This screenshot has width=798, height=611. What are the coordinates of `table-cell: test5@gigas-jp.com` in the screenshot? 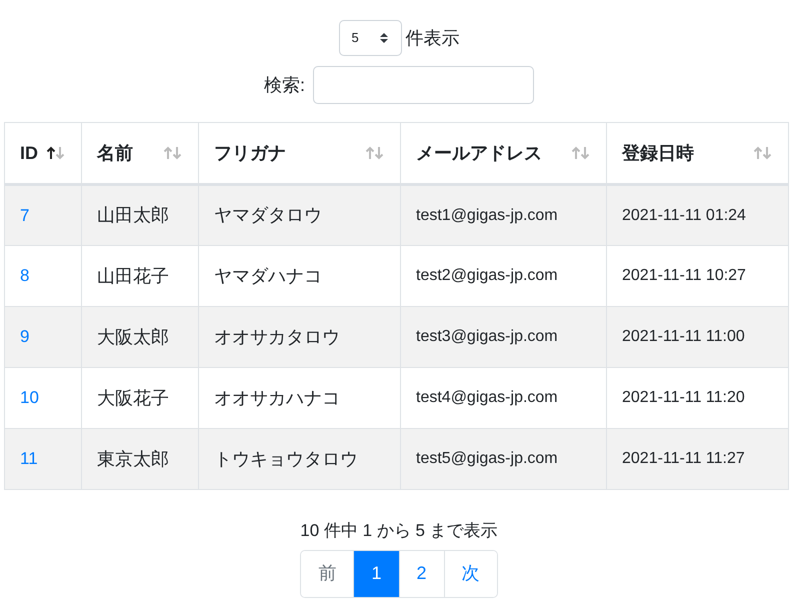 It's located at (503, 459).